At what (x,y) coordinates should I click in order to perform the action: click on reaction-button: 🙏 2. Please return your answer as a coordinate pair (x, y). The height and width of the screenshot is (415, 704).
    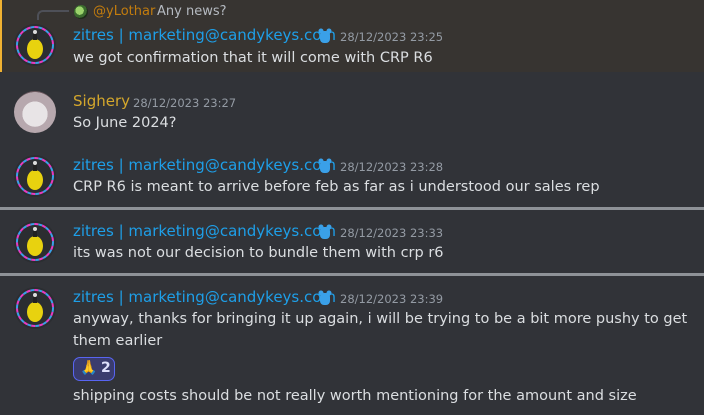
    Looking at the image, I should click on (94, 369).